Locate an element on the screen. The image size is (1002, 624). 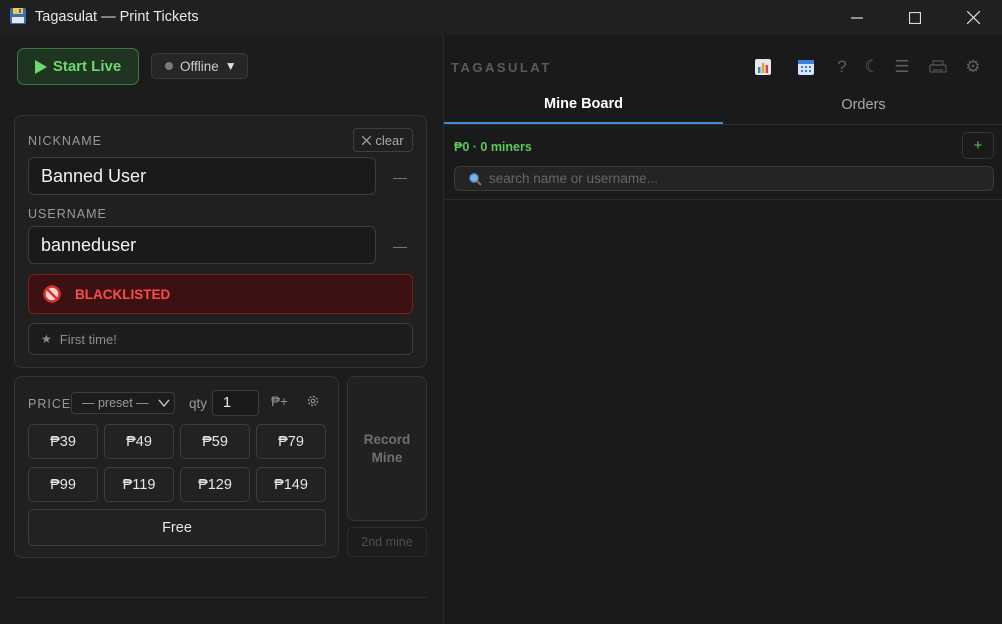
tab-bar: Mine Board Orders is located at coordinates (723, 105).